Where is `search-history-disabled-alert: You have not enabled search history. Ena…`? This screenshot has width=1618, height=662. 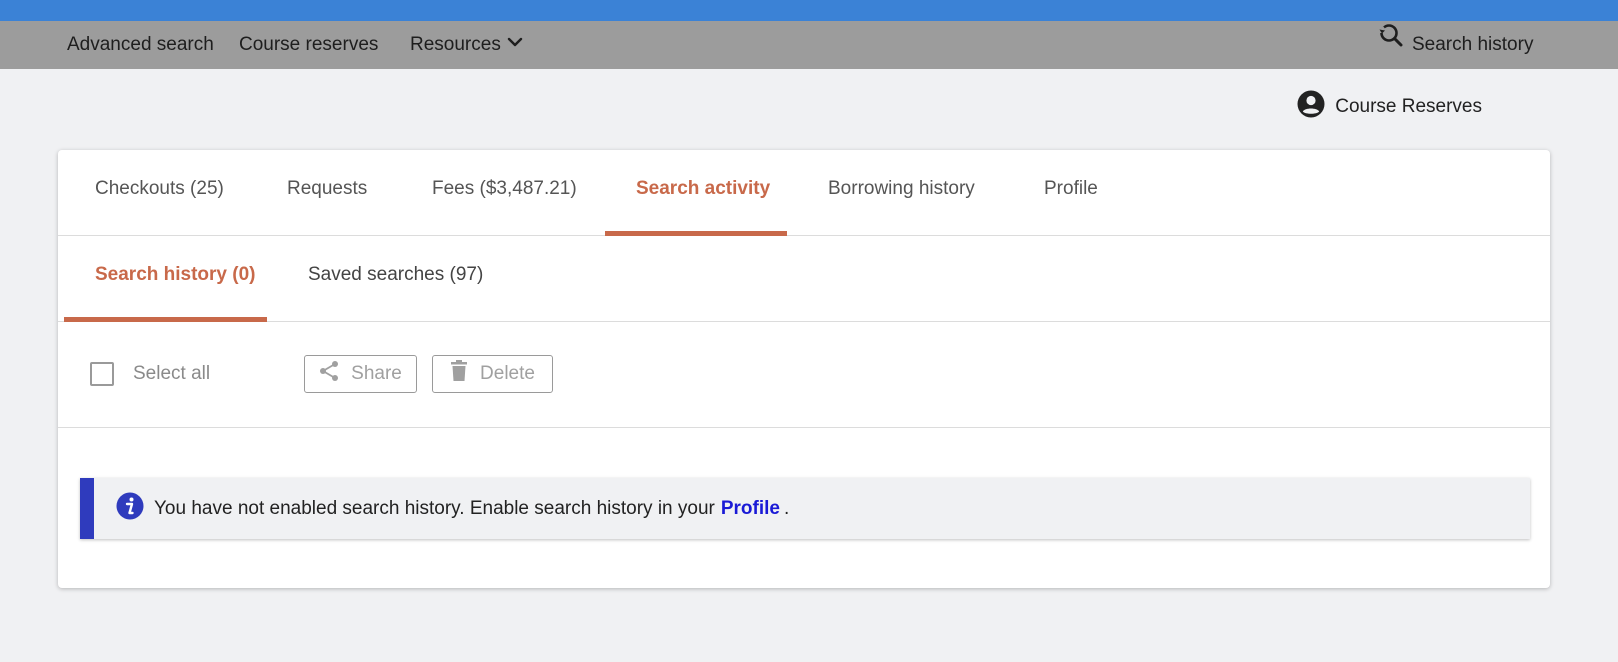 search-history-disabled-alert: You have not enabled search history. Ena… is located at coordinates (805, 508).